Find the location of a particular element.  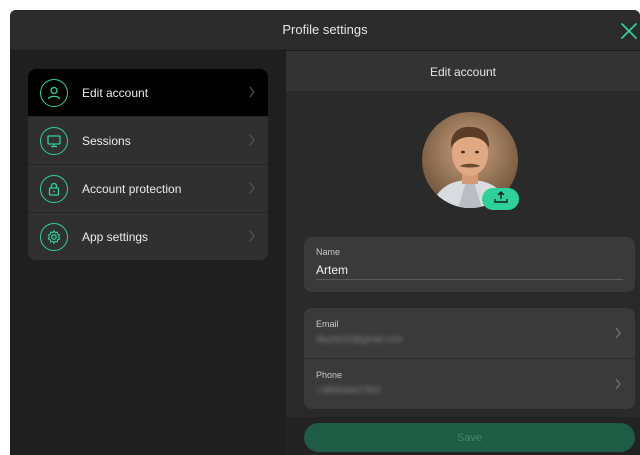

lock-icon is located at coordinates (54, 188).